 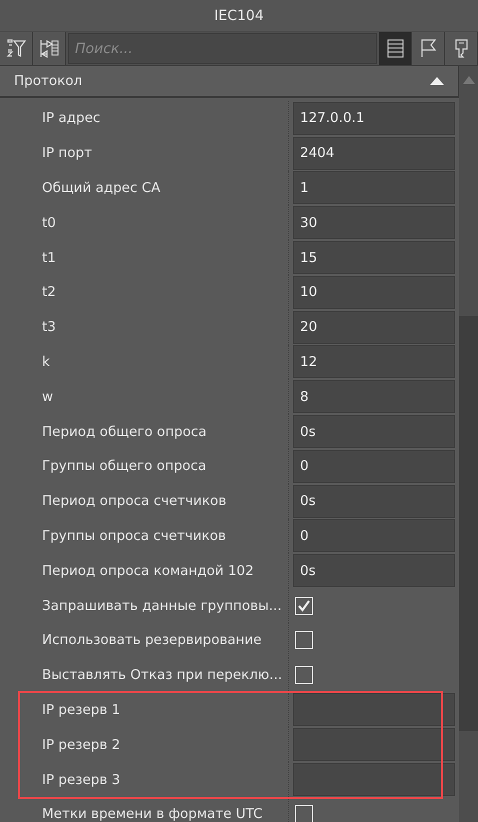 I want to click on value-field: 127.0.0.1, so click(x=374, y=118).